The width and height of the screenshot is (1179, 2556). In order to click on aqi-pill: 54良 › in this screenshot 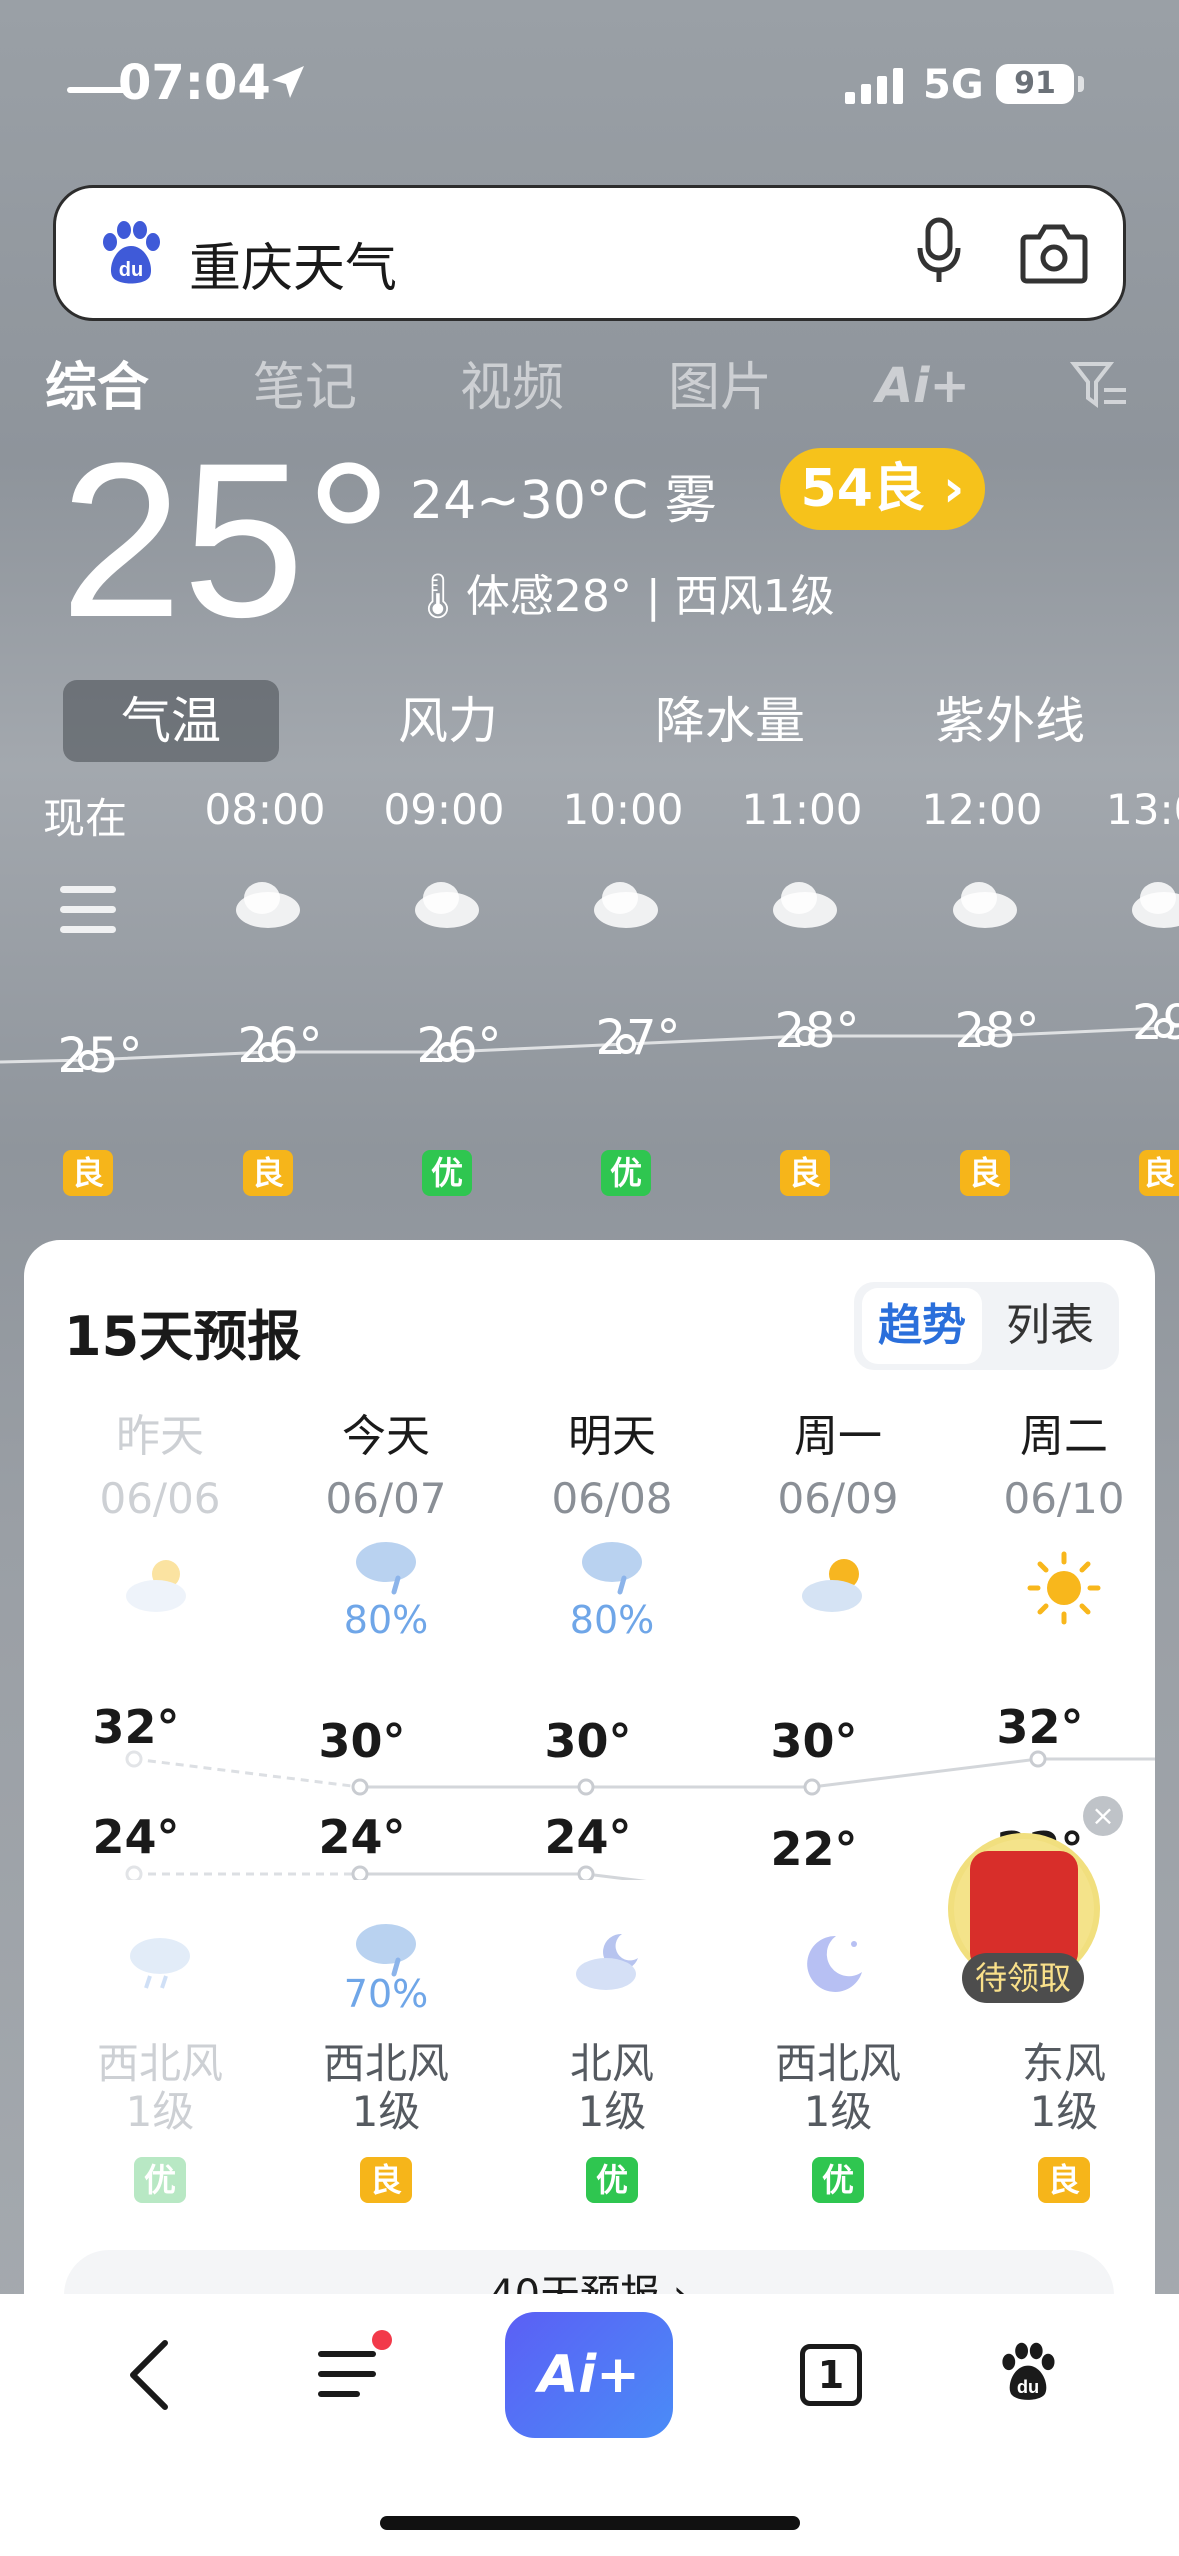, I will do `click(882, 489)`.